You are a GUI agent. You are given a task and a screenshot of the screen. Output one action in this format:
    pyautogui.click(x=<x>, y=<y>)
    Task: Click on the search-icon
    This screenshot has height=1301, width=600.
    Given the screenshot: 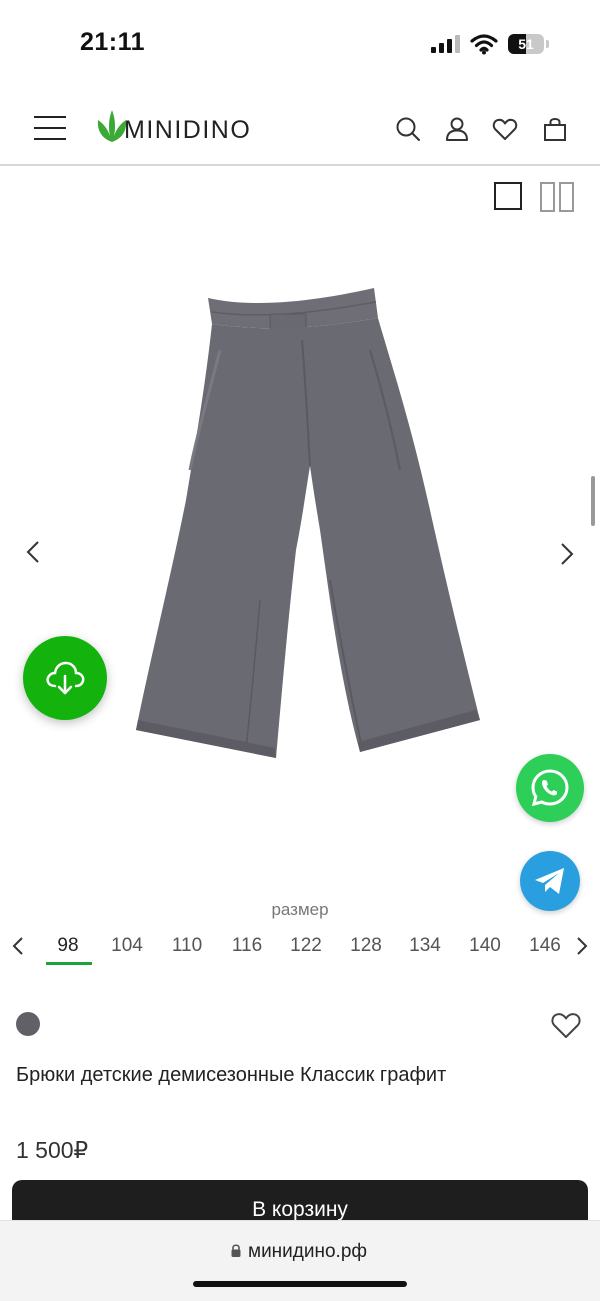 What is the action you would take?
    pyautogui.click(x=408, y=129)
    